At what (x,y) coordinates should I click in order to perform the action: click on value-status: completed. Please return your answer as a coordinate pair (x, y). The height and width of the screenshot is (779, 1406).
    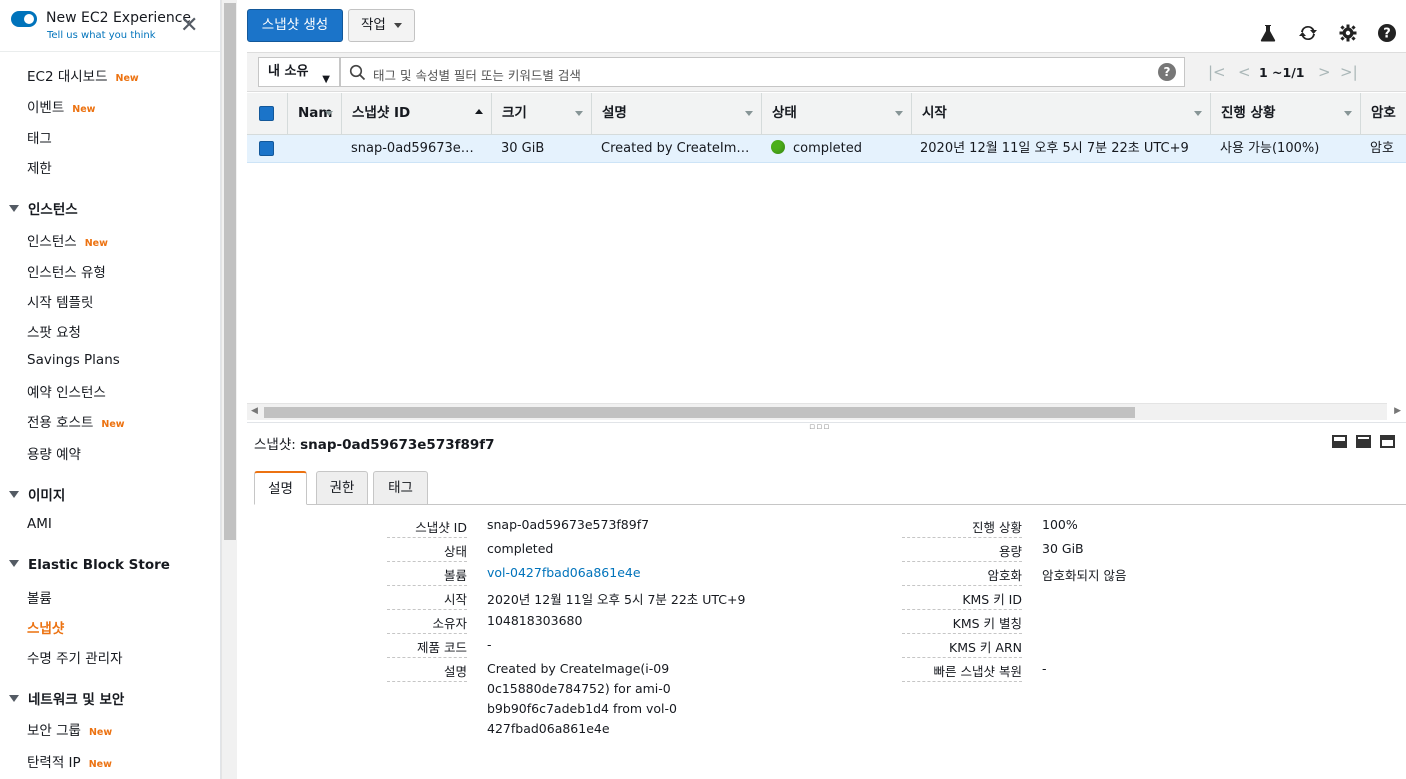
    Looking at the image, I should click on (520, 548).